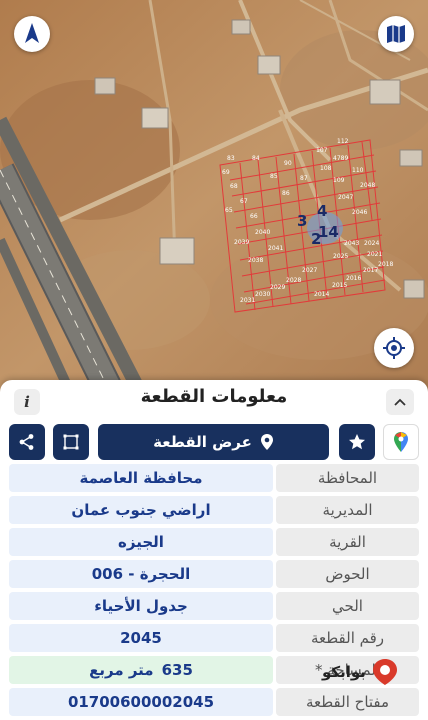 The image size is (428, 720). I want to click on panel-title: معلومات القطعة, so click(214, 396).